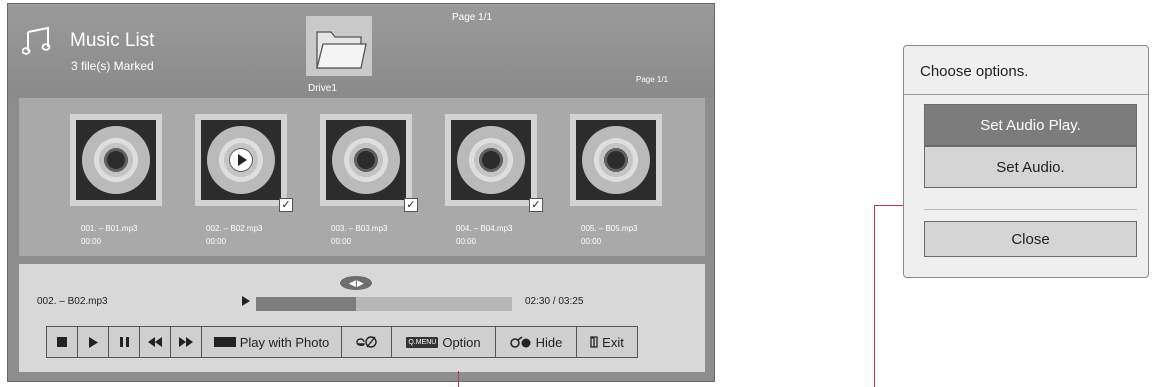  I want to click on stop-icon, so click(62, 342).